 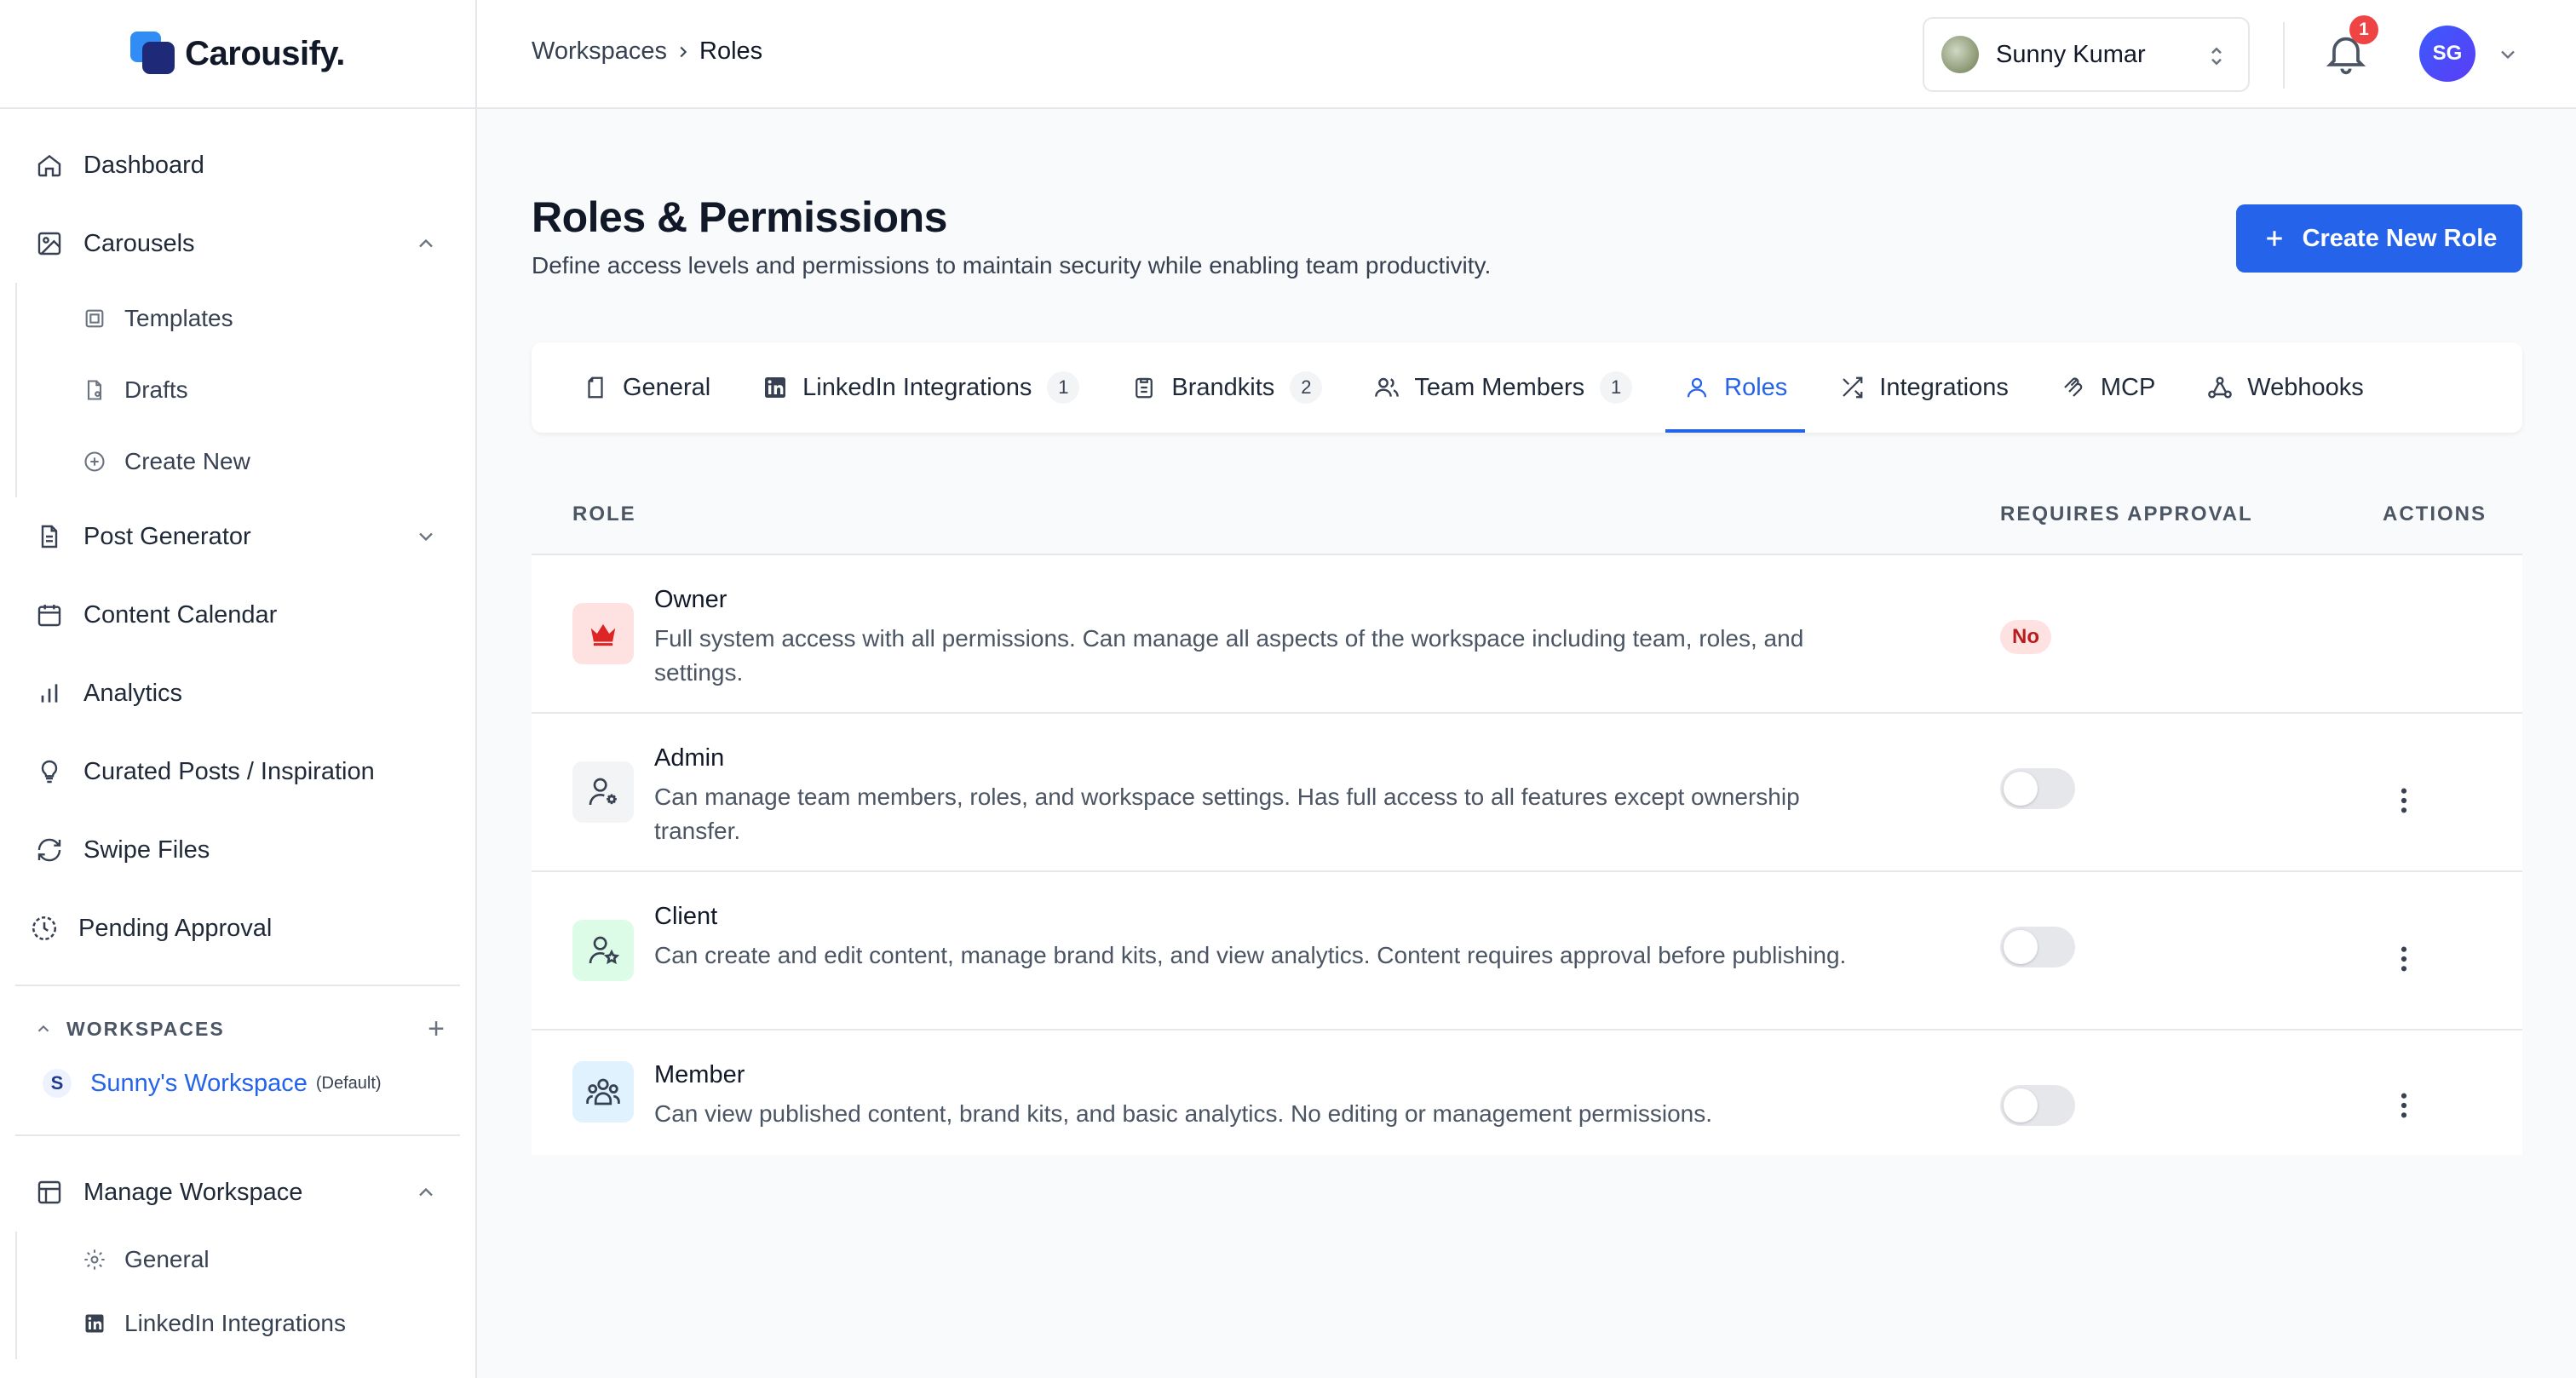 I want to click on sidebar-item-curated-posts: Curated Posts / Inspiration, so click(x=238, y=772).